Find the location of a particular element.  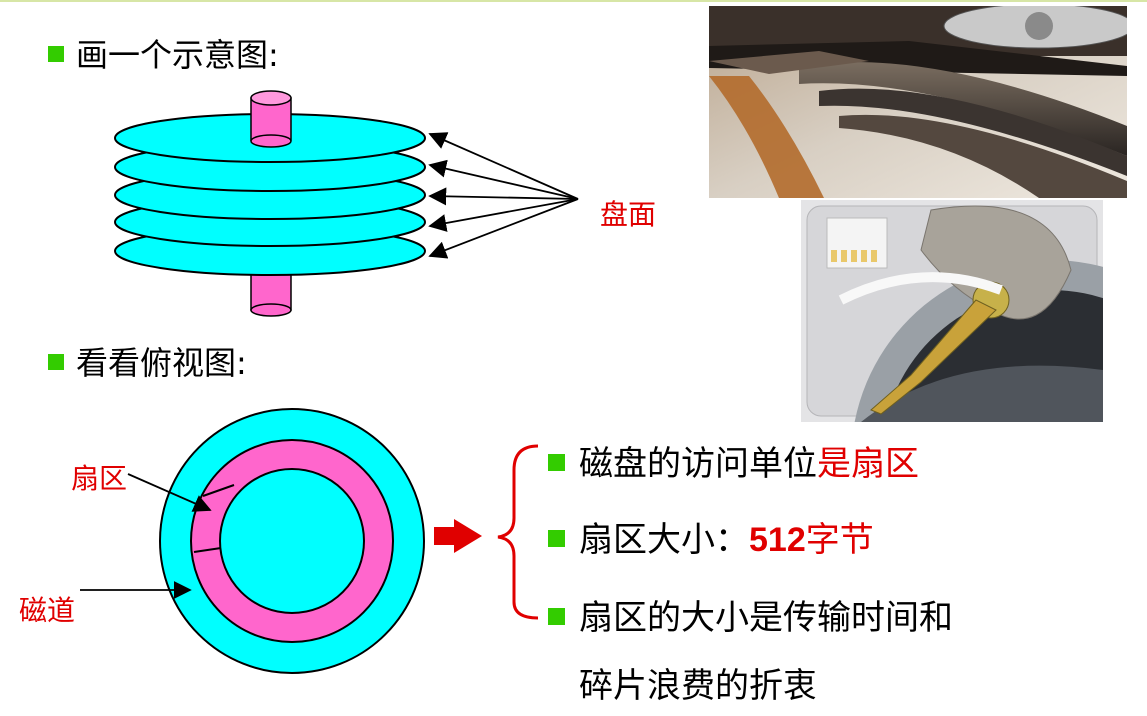

point-tradeoff-line1: 扇区的大小是传输时间和 is located at coordinates (766, 618).